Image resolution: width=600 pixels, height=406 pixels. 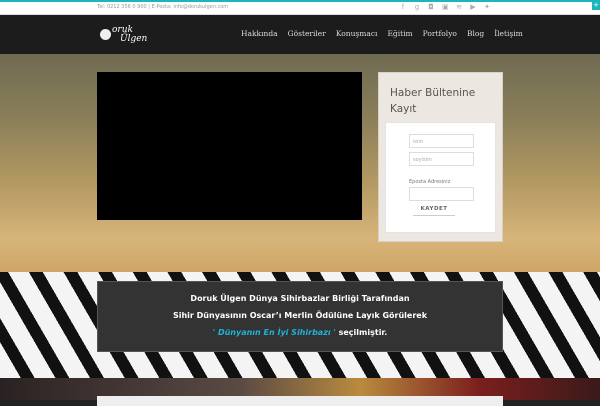 What do you see at coordinates (434, 209) in the screenshot?
I see `submit-button: KAYDET` at bounding box center [434, 209].